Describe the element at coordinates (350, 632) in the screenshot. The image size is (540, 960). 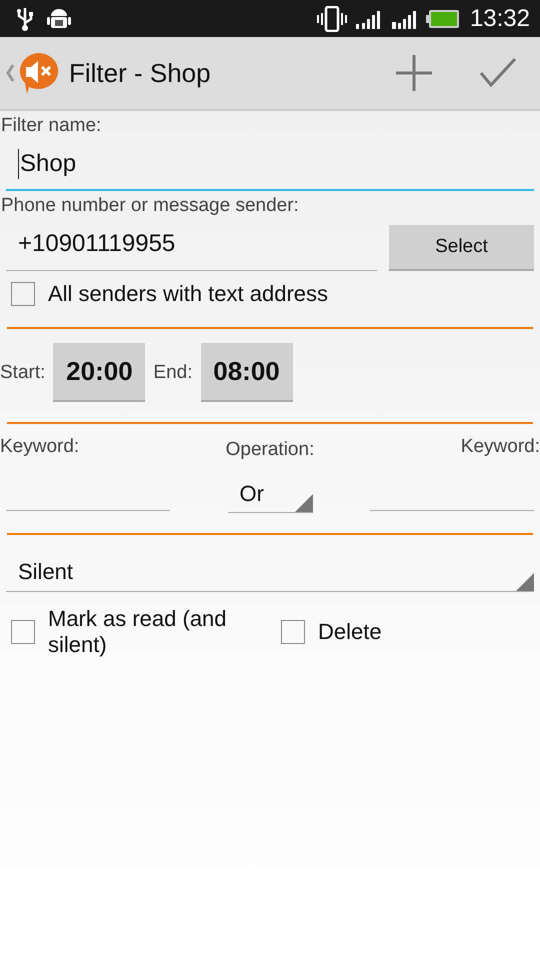
I see `checkbox-label: Delete` at that location.